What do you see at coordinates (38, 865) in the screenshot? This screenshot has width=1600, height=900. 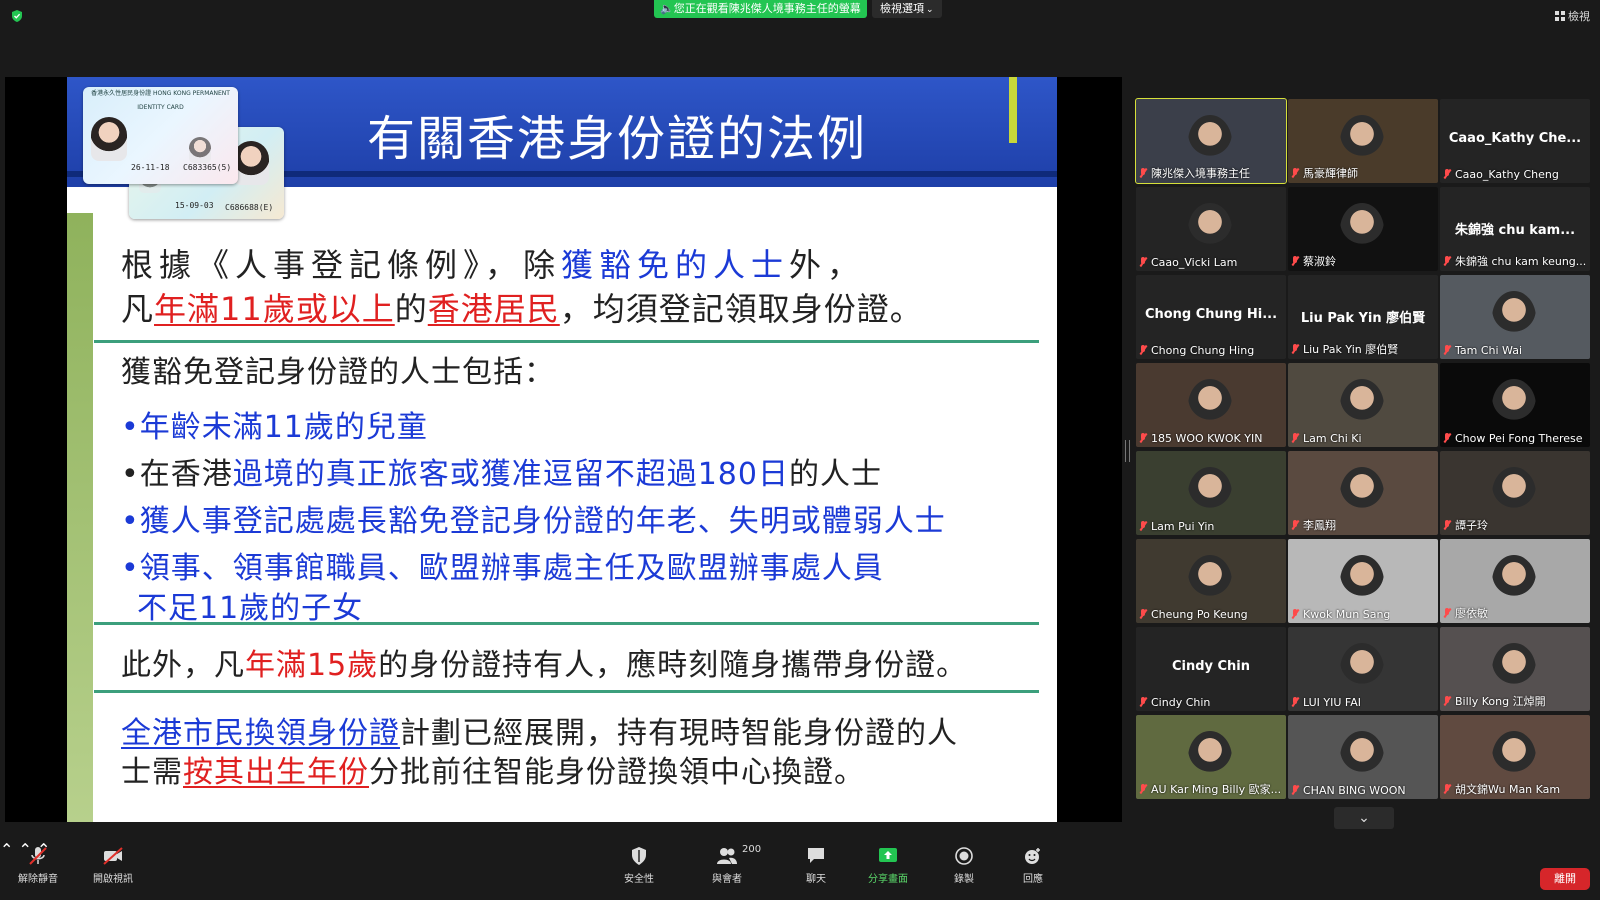 I see `unmute-button: 解除靜音` at bounding box center [38, 865].